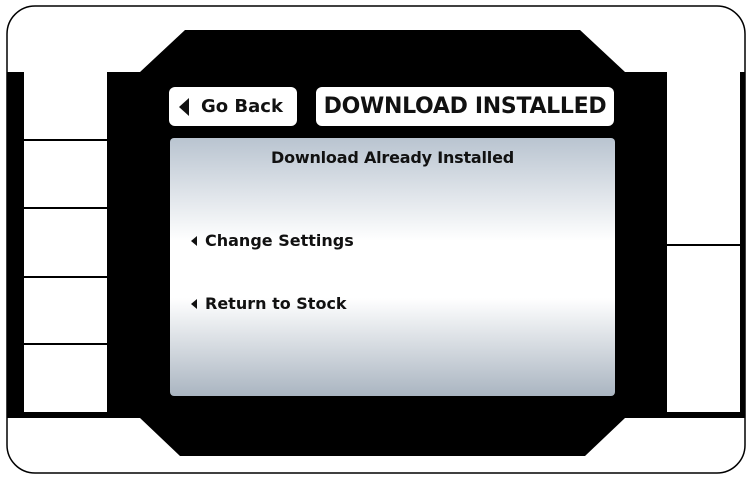  Describe the element at coordinates (279, 240) in the screenshot. I see `menu-item-label: Change Settings` at that location.